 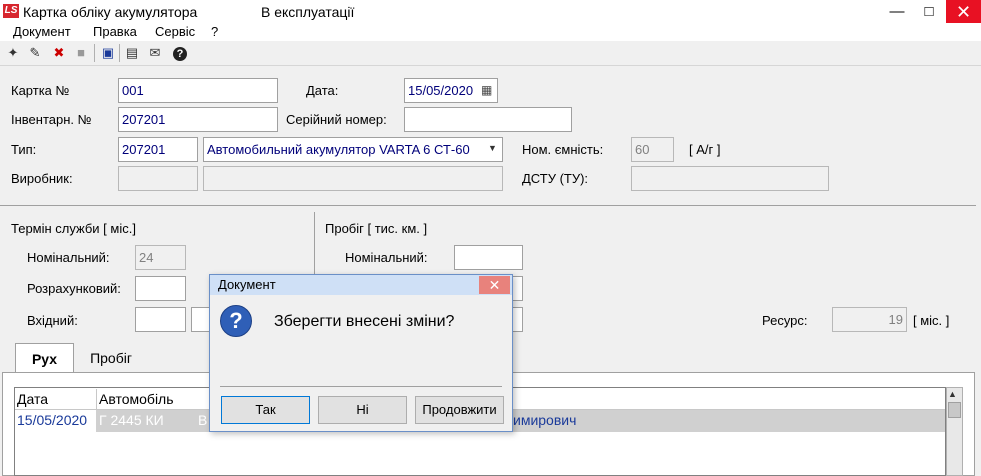 I want to click on window-title: Картка обліку акумулятора, so click(x=110, y=12).